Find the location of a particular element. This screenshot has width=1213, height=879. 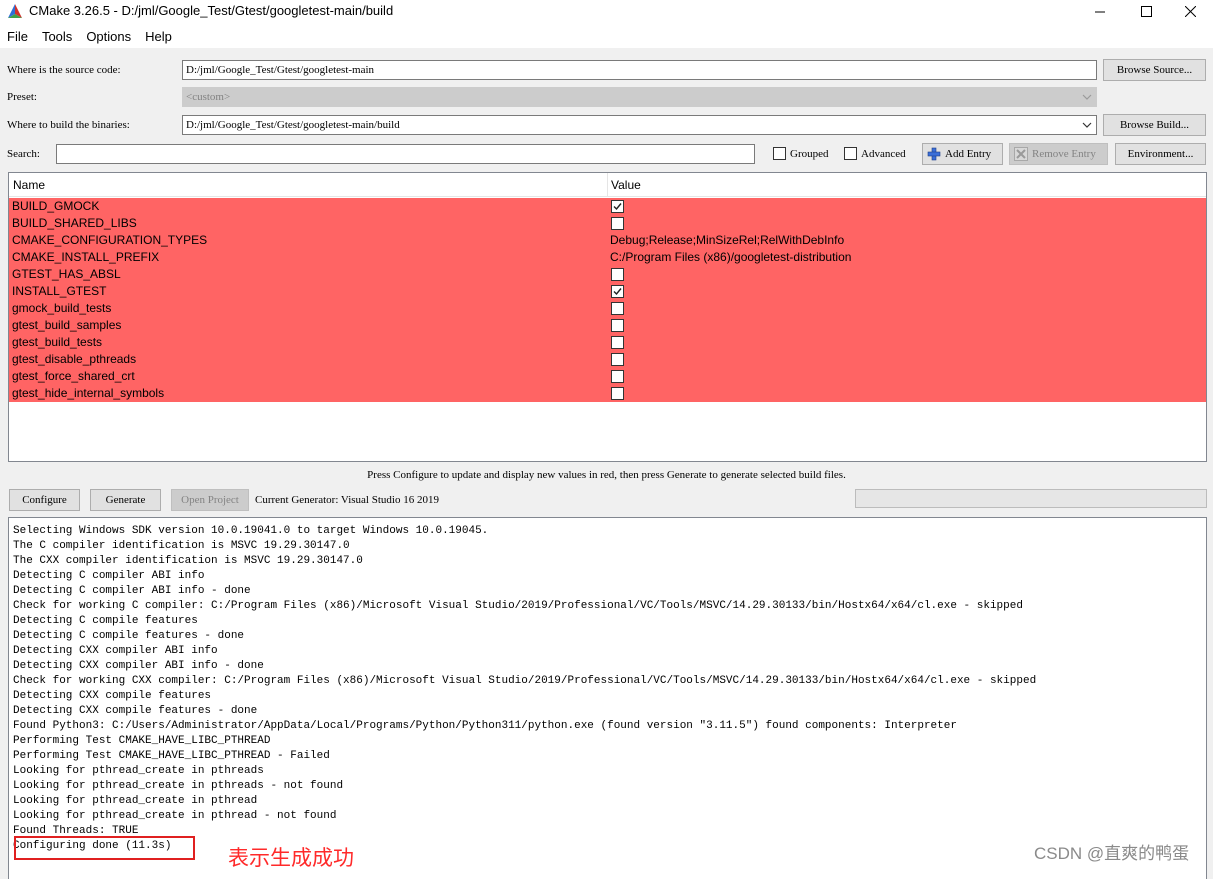

row-value: Debug;Release;MinSizeRel;RelWithDebInfo is located at coordinates (727, 240).